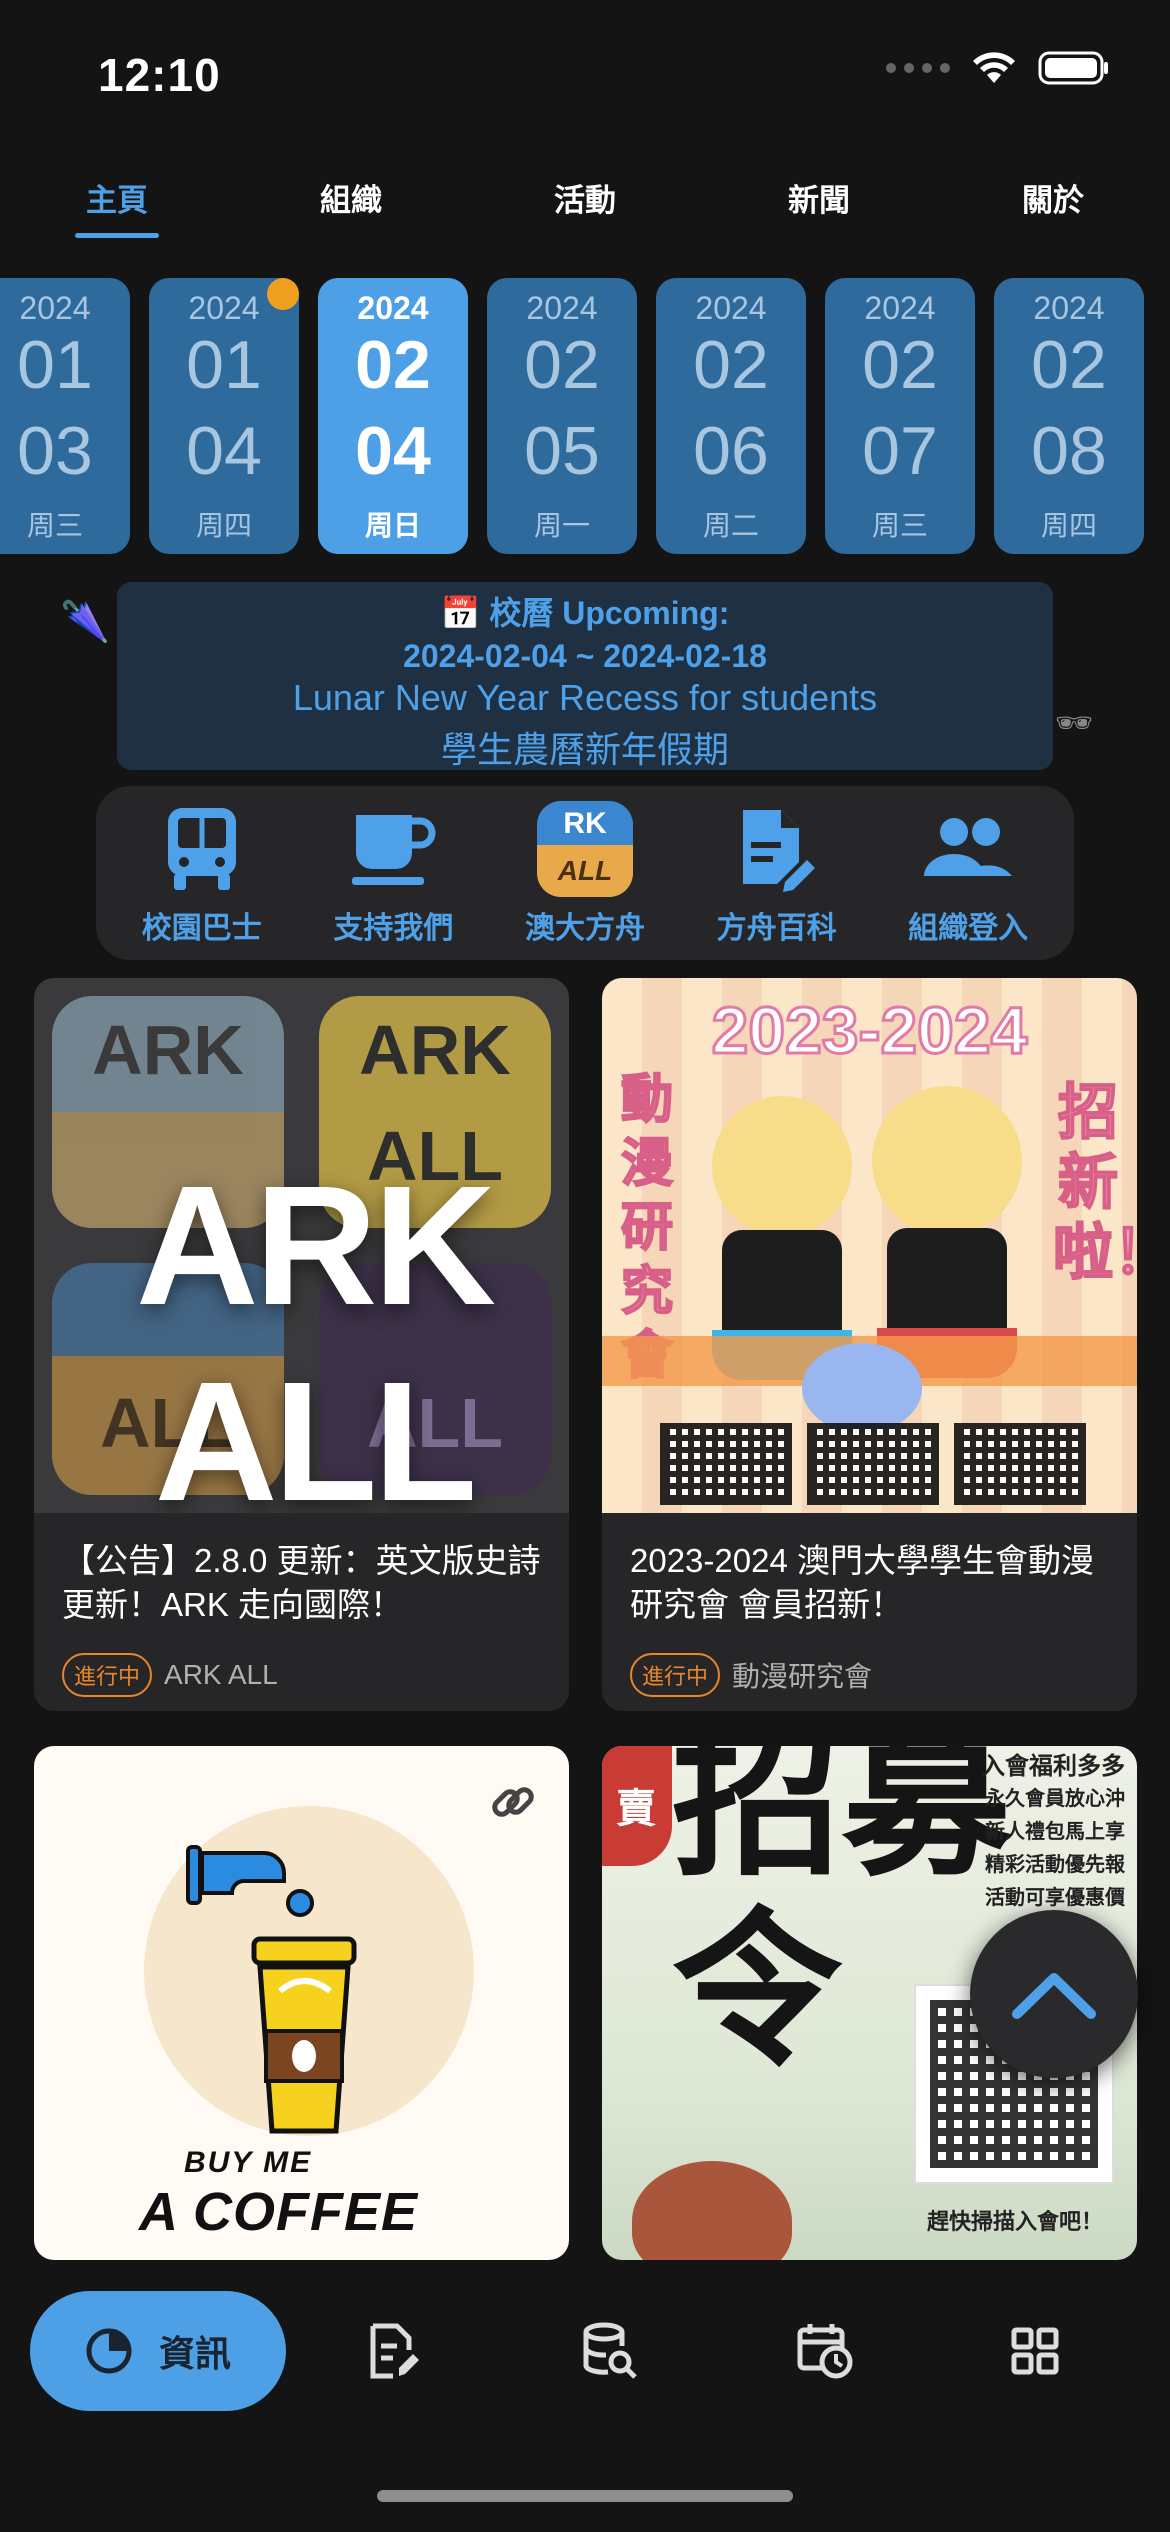  What do you see at coordinates (248, 2162) in the screenshot?
I see `coffee-text-line1: BUY ME` at bounding box center [248, 2162].